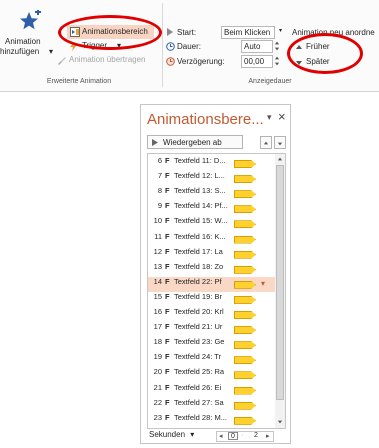  Describe the element at coordinates (211, 374) in the screenshot. I see `animation-list-item: 20 F Textfeld 25: Ra` at that location.